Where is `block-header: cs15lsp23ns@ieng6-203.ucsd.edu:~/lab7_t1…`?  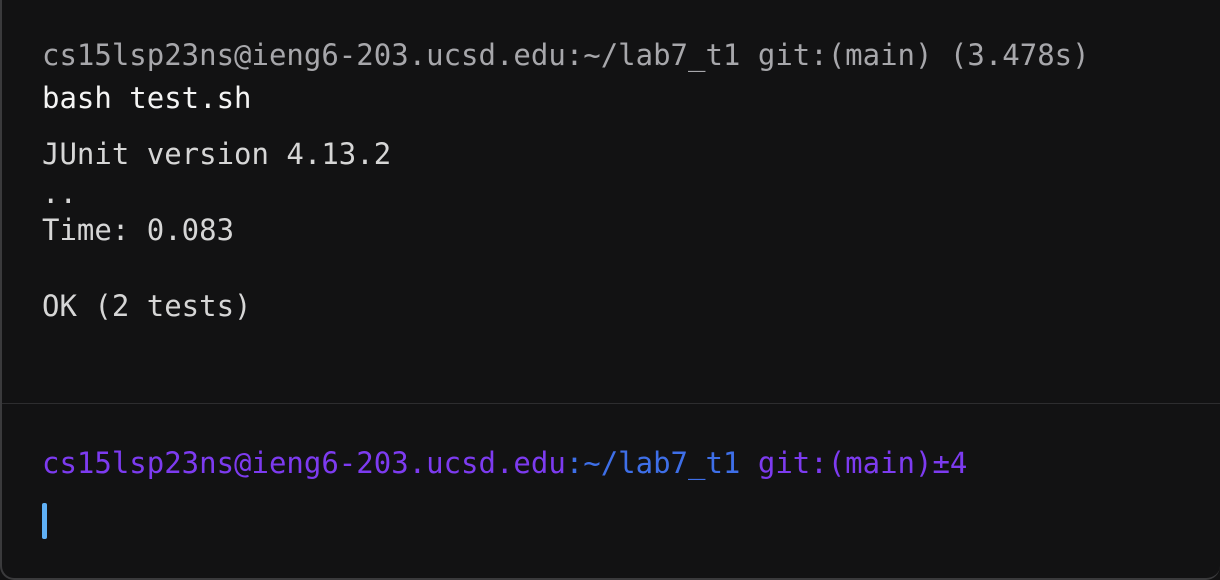 block-header: cs15lsp23ns@ieng6-203.ucsd.edu:~/lab7_t1… is located at coordinates (566, 55).